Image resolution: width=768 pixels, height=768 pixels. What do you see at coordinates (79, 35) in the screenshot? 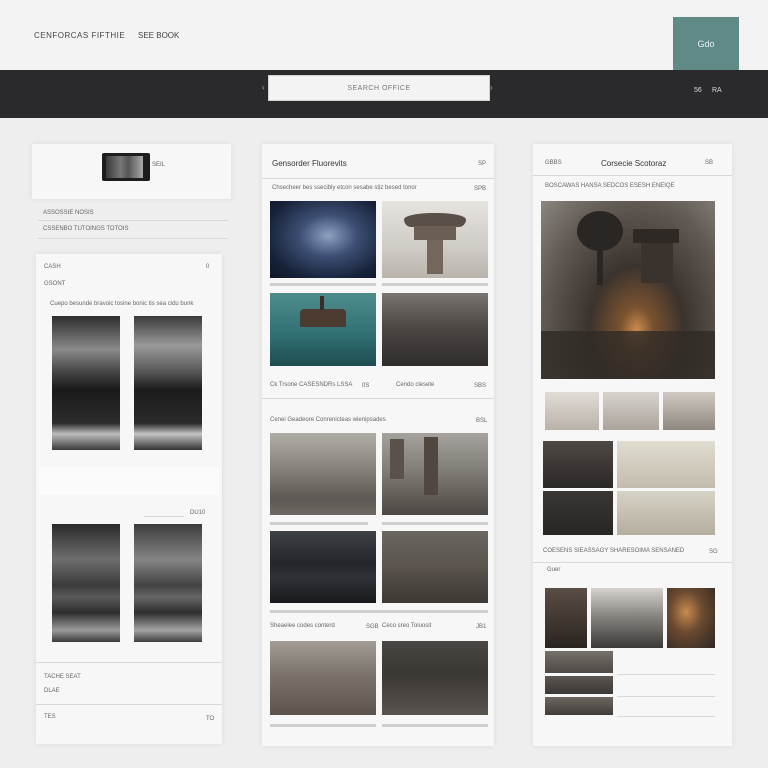
I see `brand-logo-text: CENFORCAS FIFTHIE` at bounding box center [79, 35].